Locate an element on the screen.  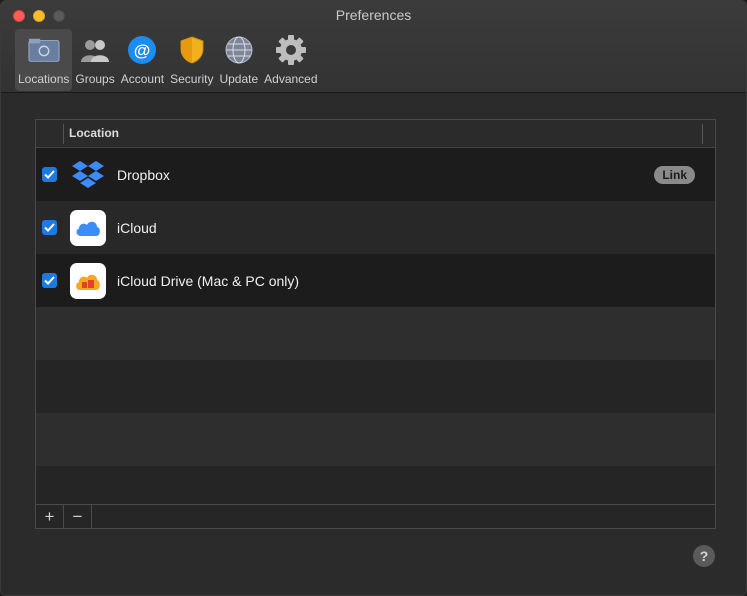
link-button: Link is located at coordinates (674, 174).